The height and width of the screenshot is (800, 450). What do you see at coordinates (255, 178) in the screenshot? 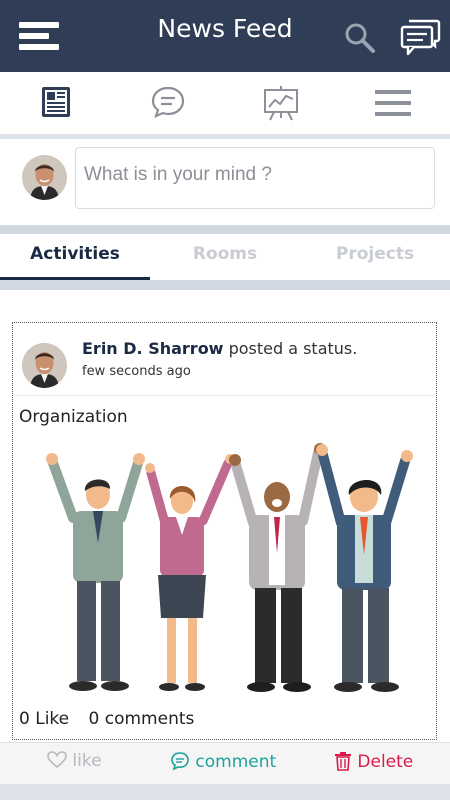
I see `status-input: What is in your mind ?` at bounding box center [255, 178].